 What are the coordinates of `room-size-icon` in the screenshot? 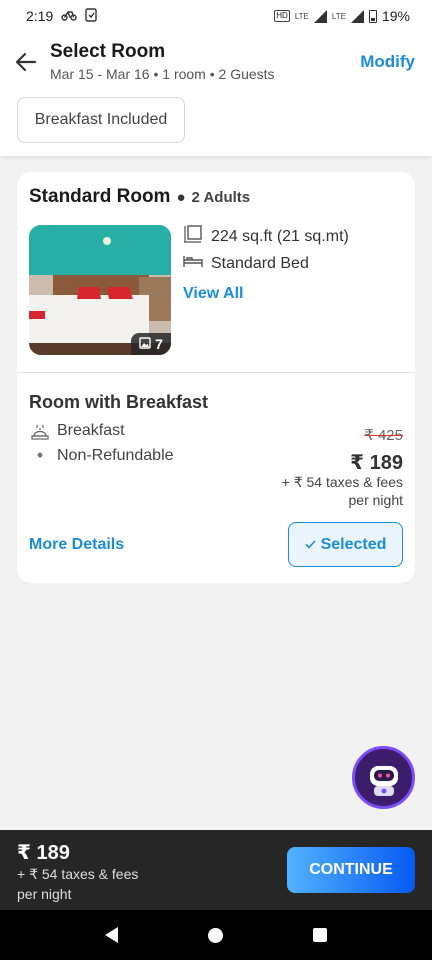 It's located at (193, 236).